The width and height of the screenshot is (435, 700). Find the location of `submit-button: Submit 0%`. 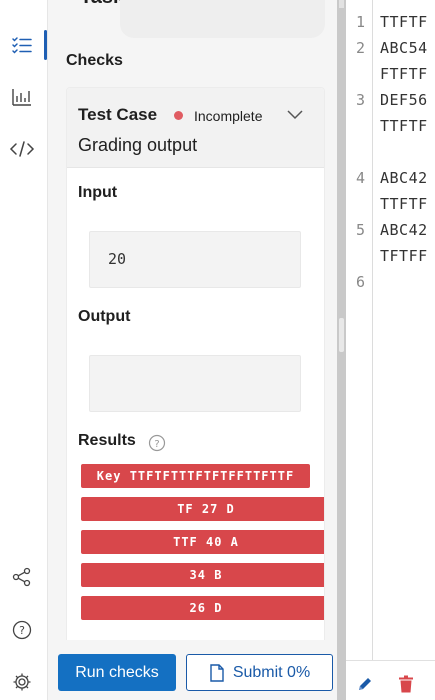

submit-button: Submit 0% is located at coordinates (259, 672).